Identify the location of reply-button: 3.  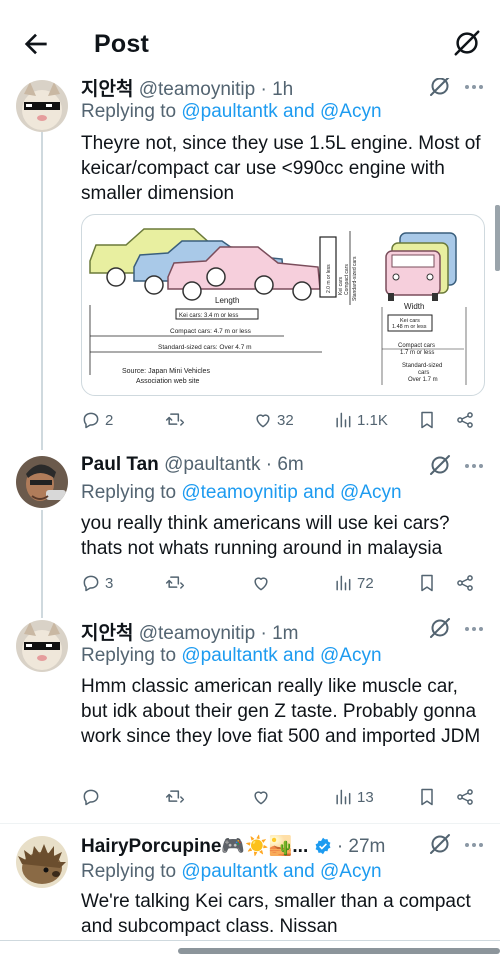
(97, 583).